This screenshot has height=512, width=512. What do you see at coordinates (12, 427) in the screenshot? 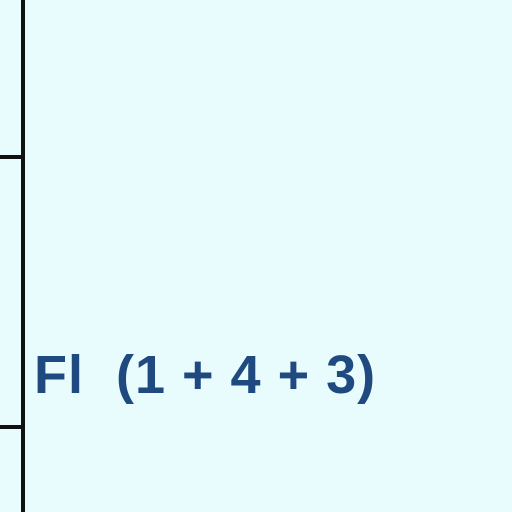
I see `bracket-bottom-tick` at bounding box center [12, 427].